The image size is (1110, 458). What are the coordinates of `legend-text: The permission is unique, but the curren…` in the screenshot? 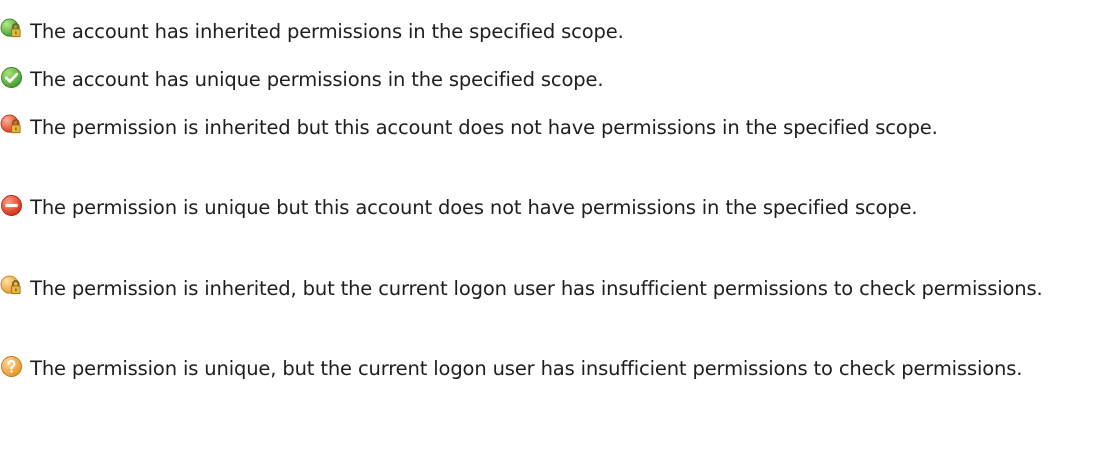 It's located at (526, 368).